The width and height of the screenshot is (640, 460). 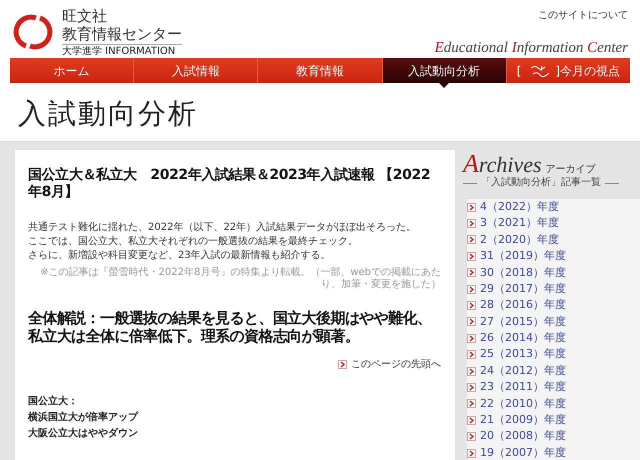 I want to click on section-heading: 全体解説：一般選抜の結果を見ると、国立大後期はやや難化、私立大は全体に倍率低下。理系の資格志向が顕著。, so click(x=230, y=327).